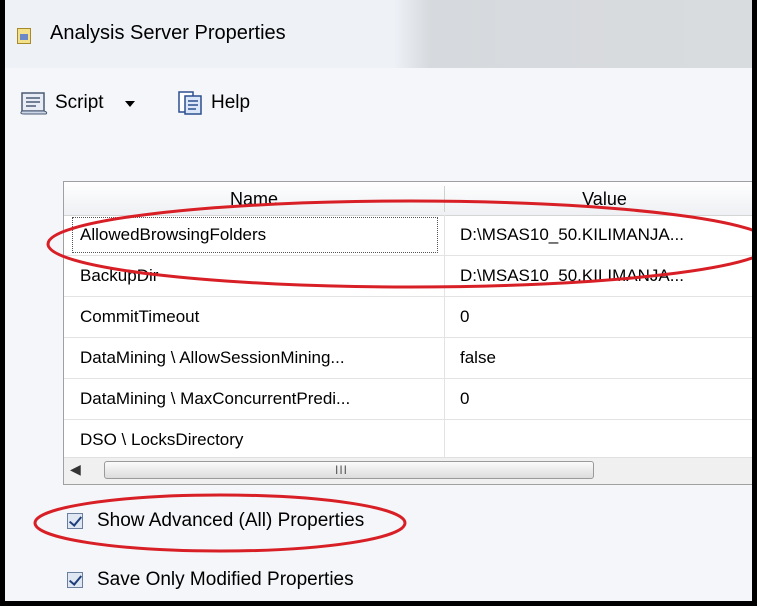 This screenshot has width=770, height=613. I want to click on help-label: Help, so click(231, 102).